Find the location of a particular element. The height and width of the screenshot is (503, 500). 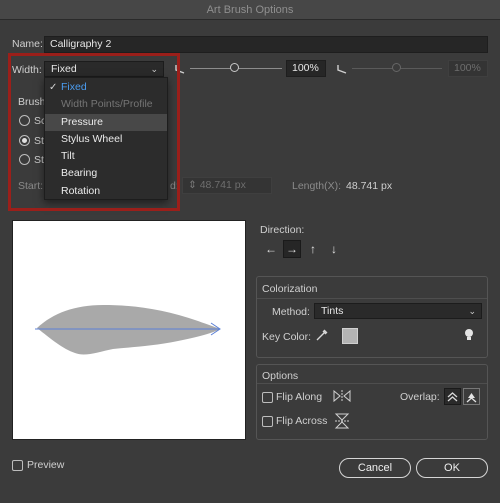

end-input: ⇕ 48.741 px is located at coordinates (227, 185).